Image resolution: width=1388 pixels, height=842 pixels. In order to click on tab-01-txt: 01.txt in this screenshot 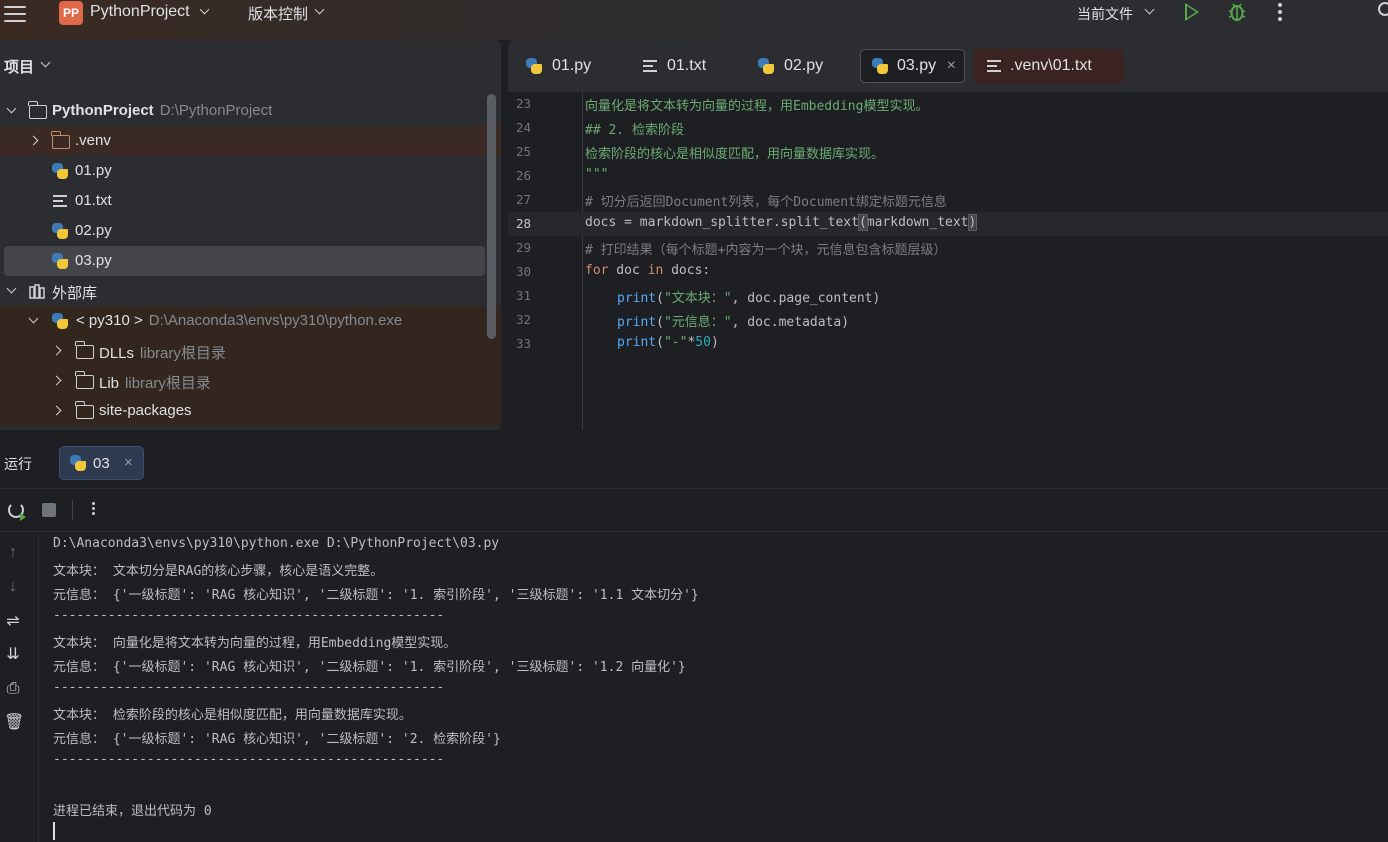, I will do `click(683, 66)`.